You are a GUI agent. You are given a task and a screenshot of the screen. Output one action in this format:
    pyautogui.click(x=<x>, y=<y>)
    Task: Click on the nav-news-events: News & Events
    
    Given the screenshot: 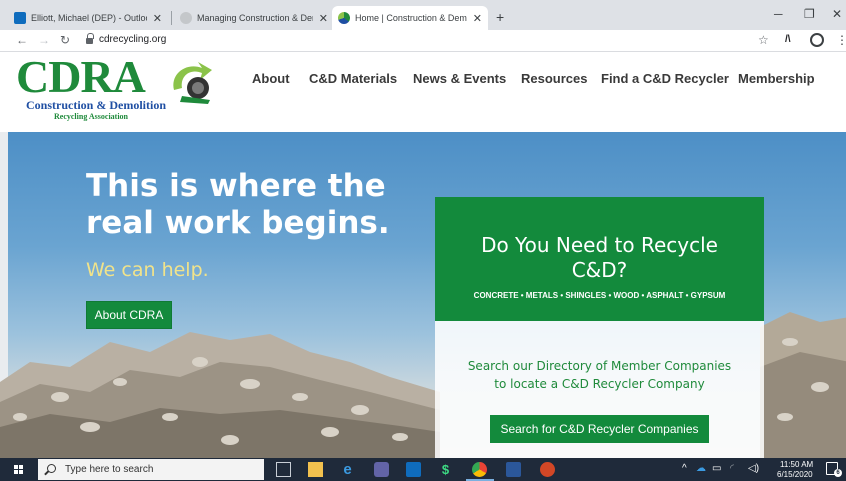 What is the action you would take?
    pyautogui.click(x=459, y=78)
    